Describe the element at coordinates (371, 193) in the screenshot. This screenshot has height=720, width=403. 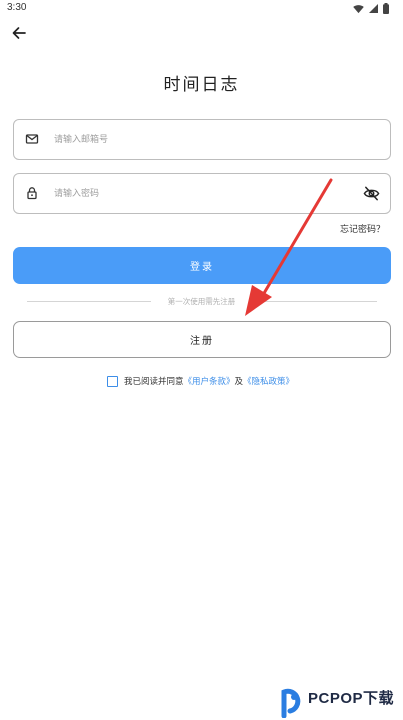
I see `eye-off-icon` at that location.